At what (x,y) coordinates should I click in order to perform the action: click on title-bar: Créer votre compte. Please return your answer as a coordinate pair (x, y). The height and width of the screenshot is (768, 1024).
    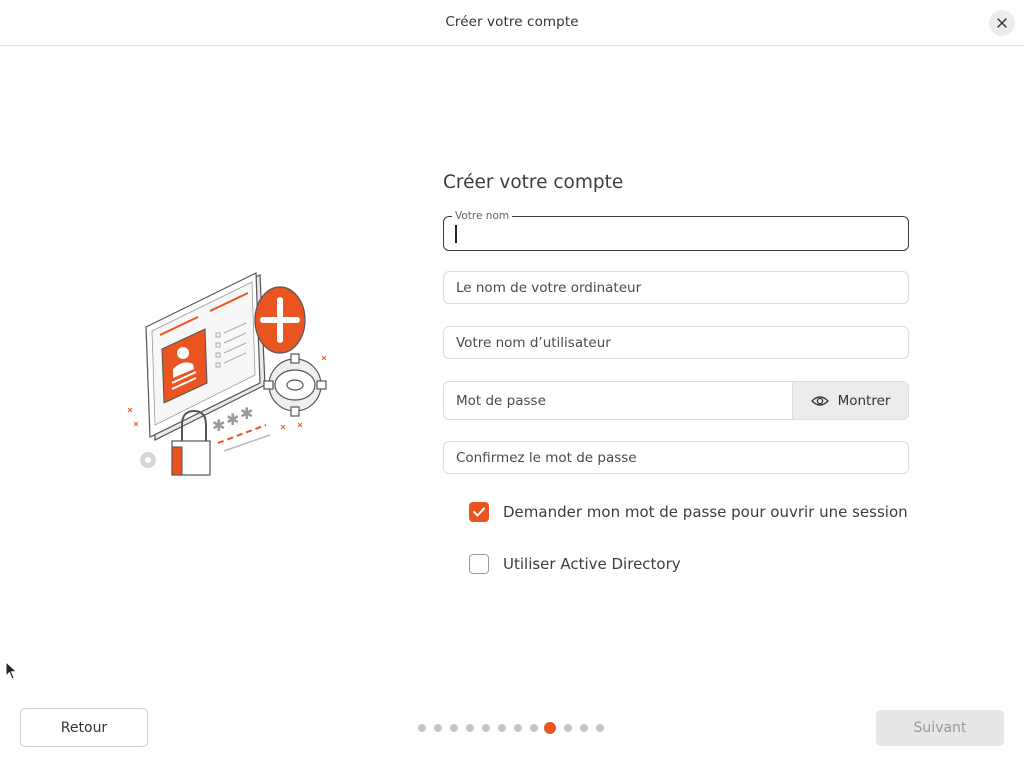
    Looking at the image, I should click on (512, 23).